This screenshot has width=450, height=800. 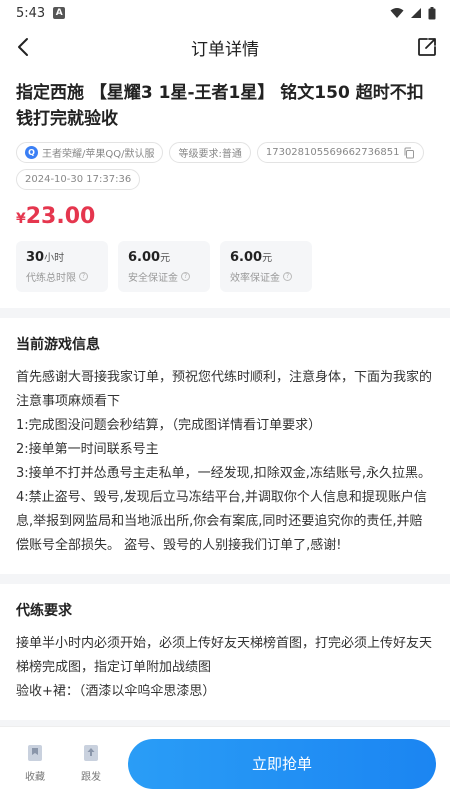 I want to click on date-tag: 2024-10-30 17:37:36, so click(x=78, y=179).